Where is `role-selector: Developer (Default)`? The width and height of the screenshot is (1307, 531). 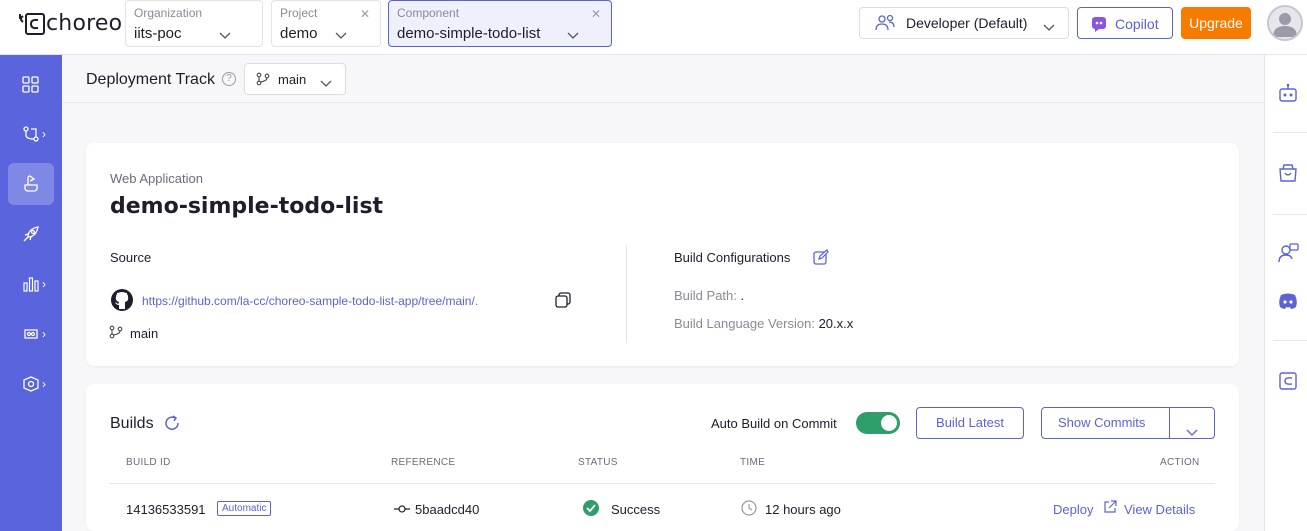
role-selector: Developer (Default) is located at coordinates (964, 23).